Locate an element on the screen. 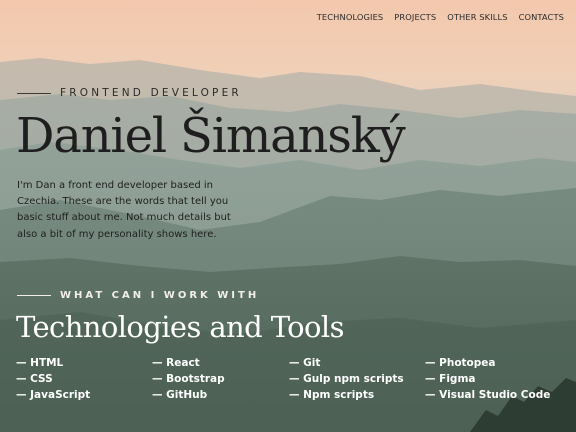  technologies-eyebrow-text: WHAT CAN I WORK WITH is located at coordinates (160, 295).